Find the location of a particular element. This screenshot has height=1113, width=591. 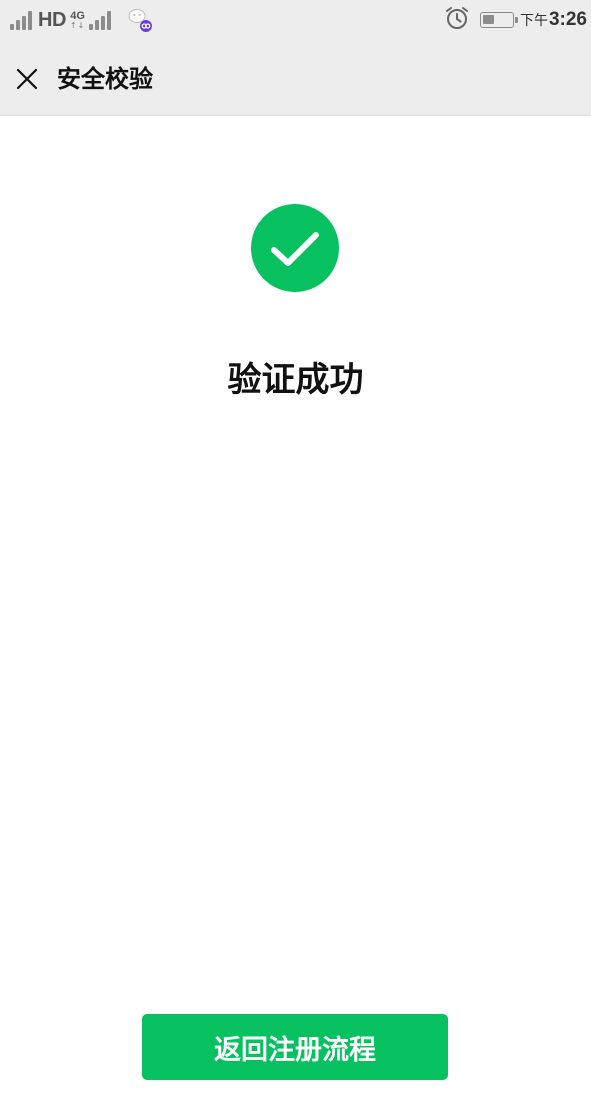

status-bar: HD 4G ↑↓ 下午 3:26 is located at coordinates (295, 21).